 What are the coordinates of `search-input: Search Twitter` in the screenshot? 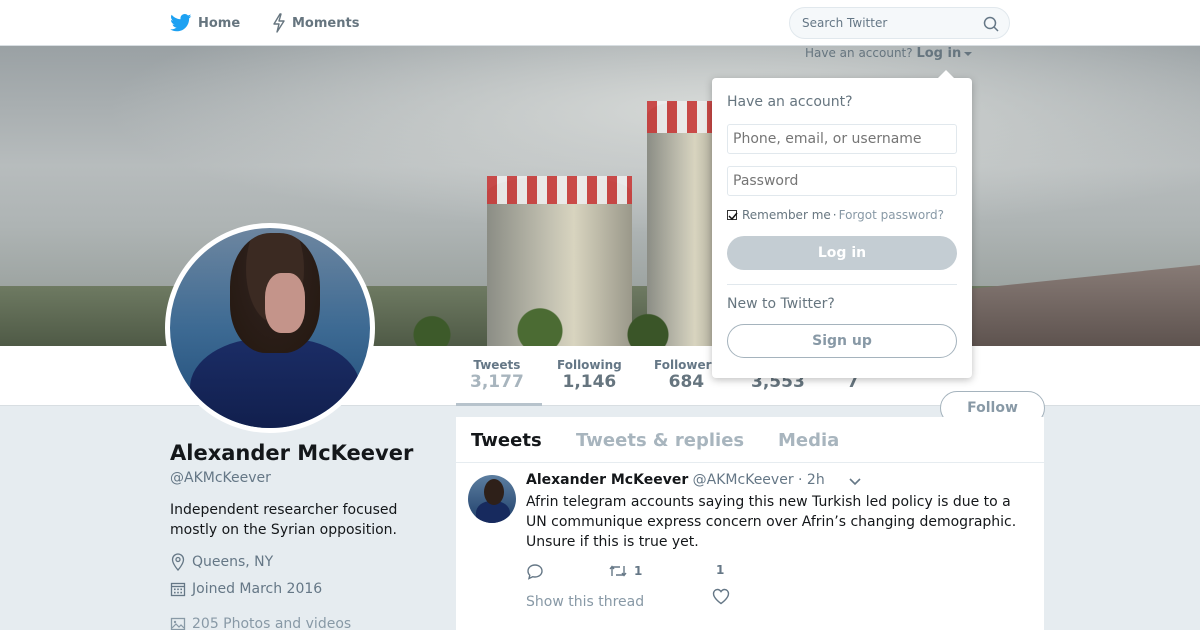 It's located at (844, 23).